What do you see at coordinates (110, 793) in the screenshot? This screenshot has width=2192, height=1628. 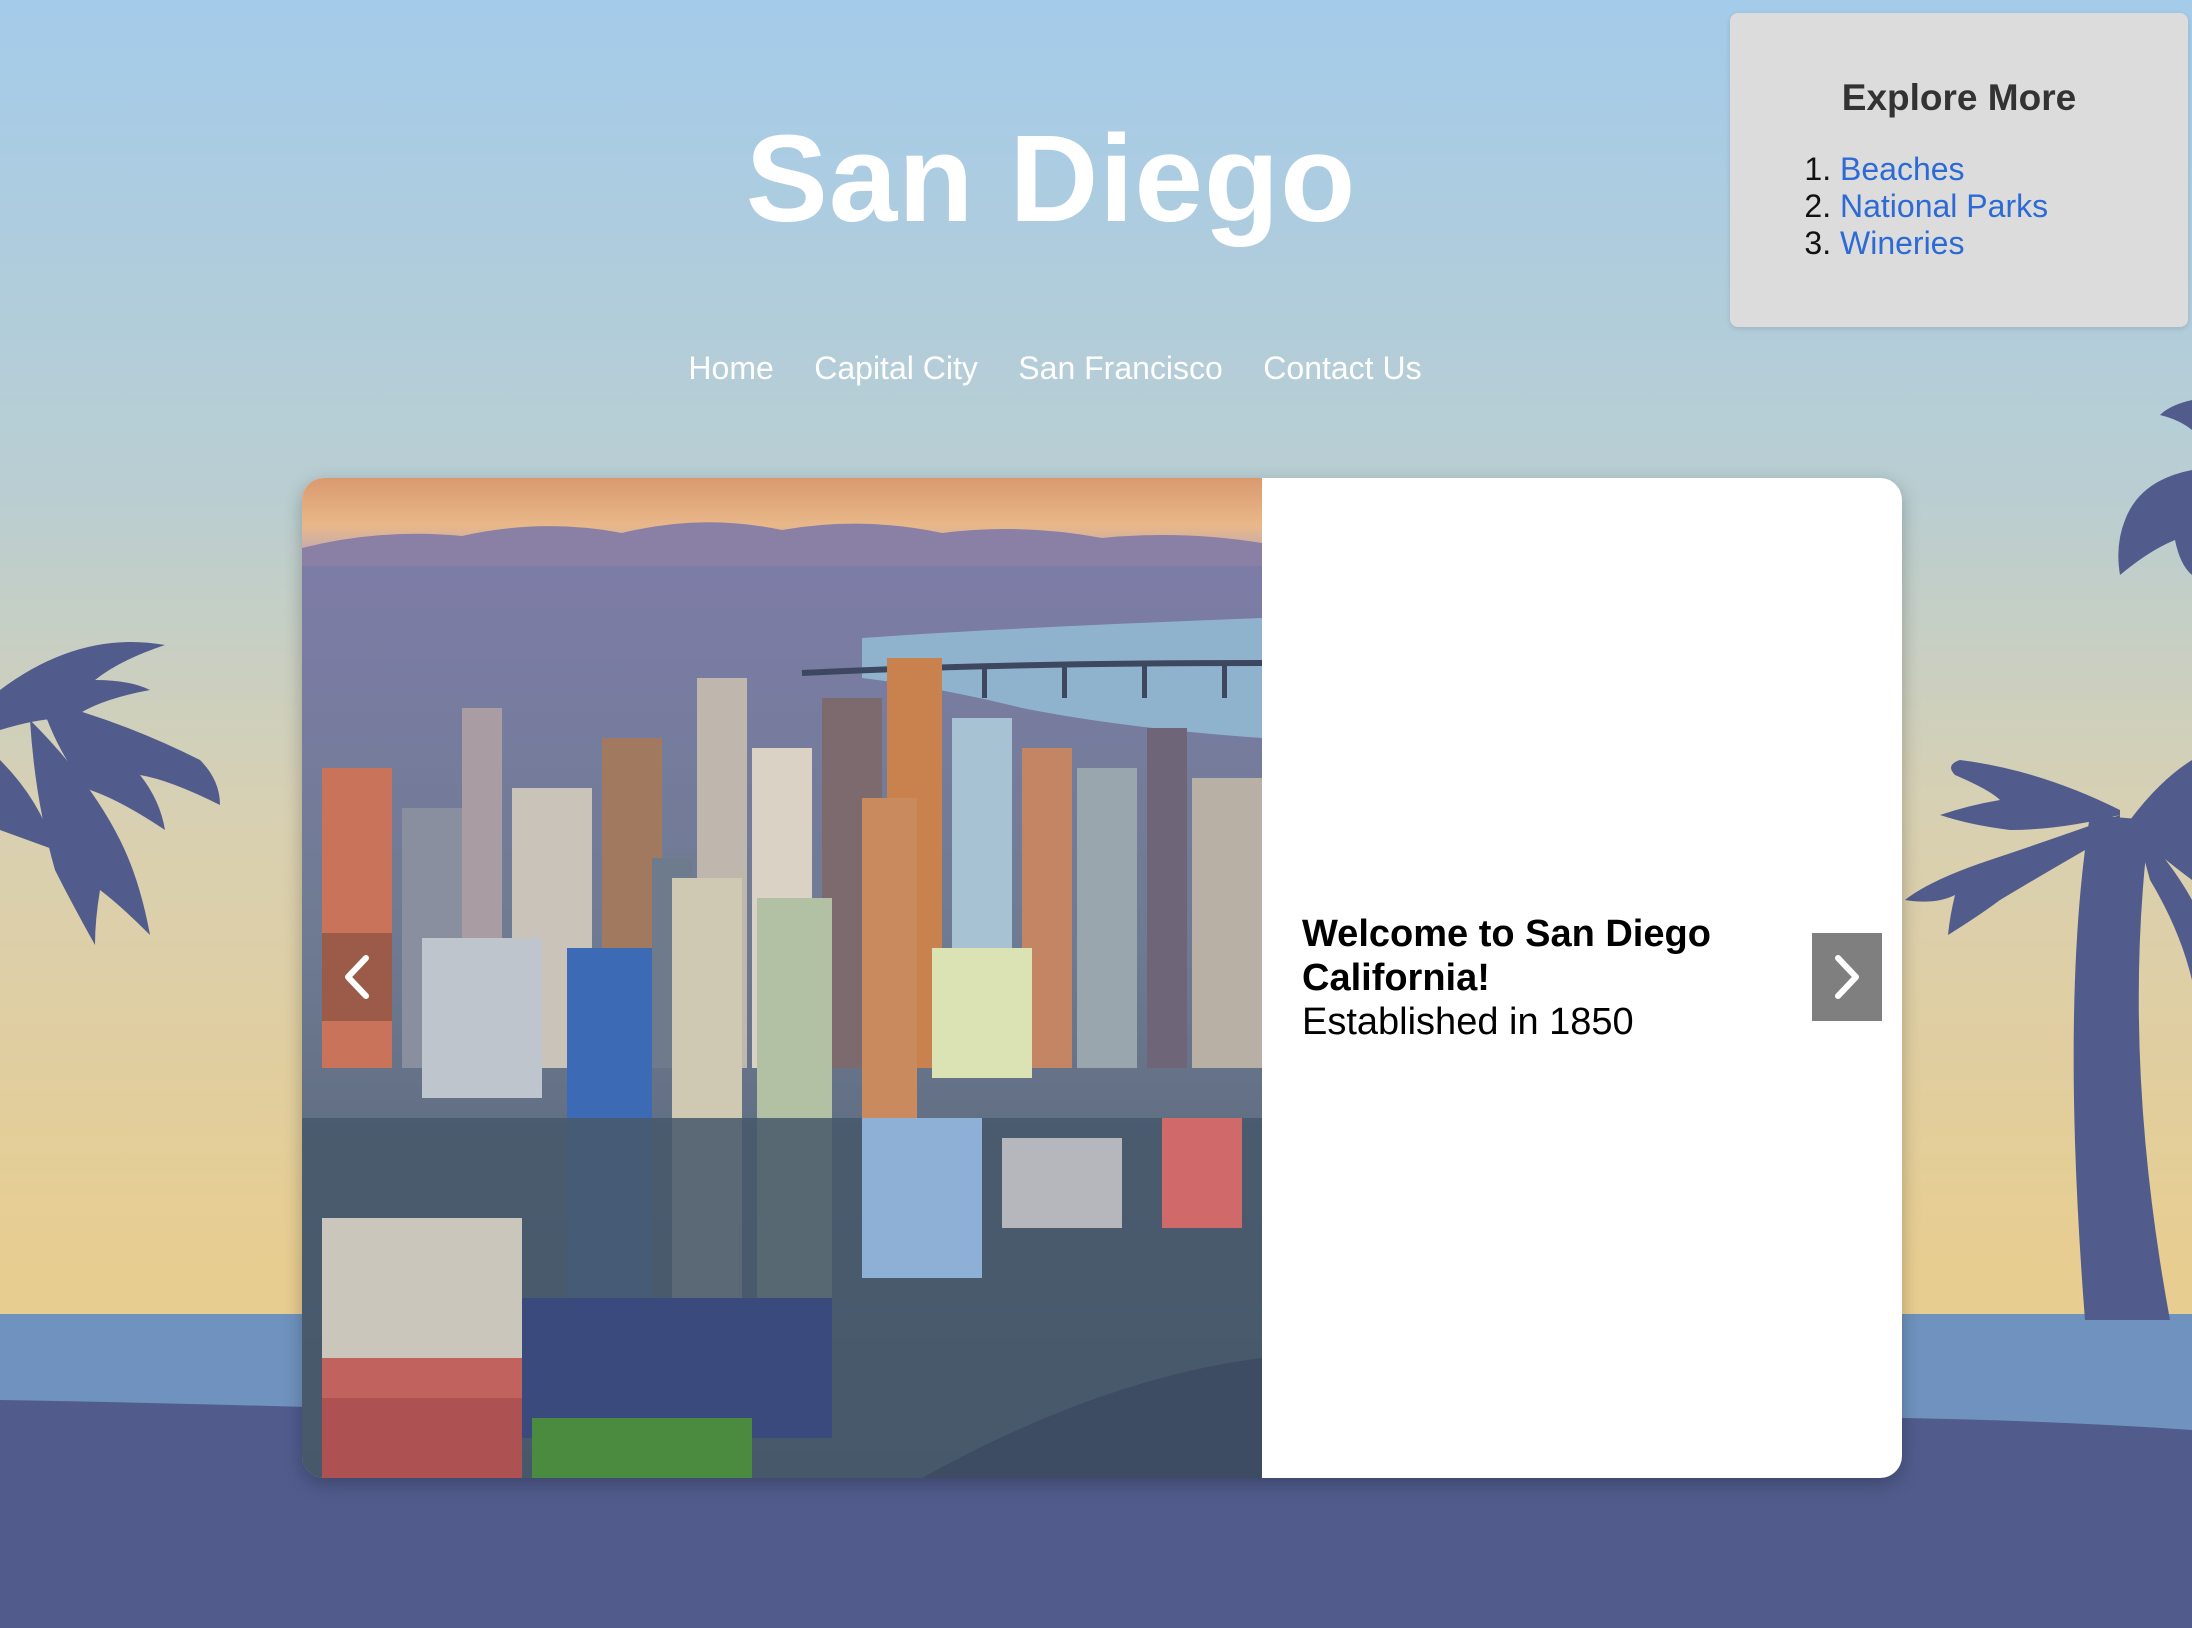 I see `left-palm` at bounding box center [110, 793].